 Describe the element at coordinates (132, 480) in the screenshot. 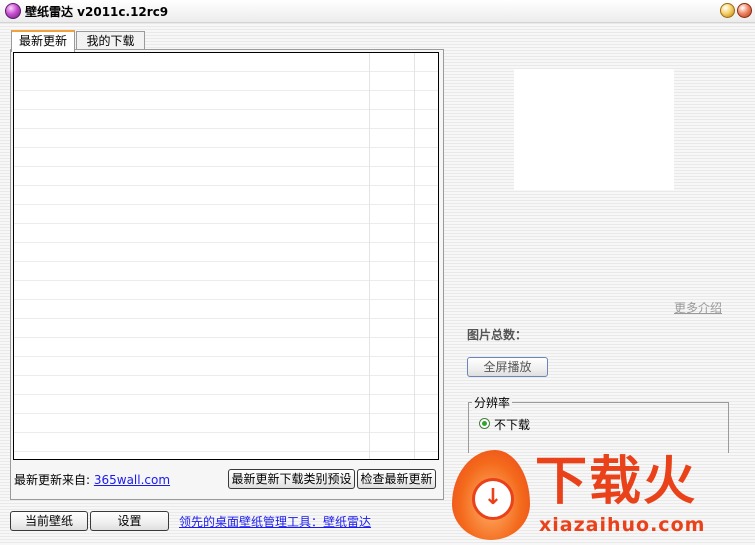

I see `source-link: 365wall.com` at that location.